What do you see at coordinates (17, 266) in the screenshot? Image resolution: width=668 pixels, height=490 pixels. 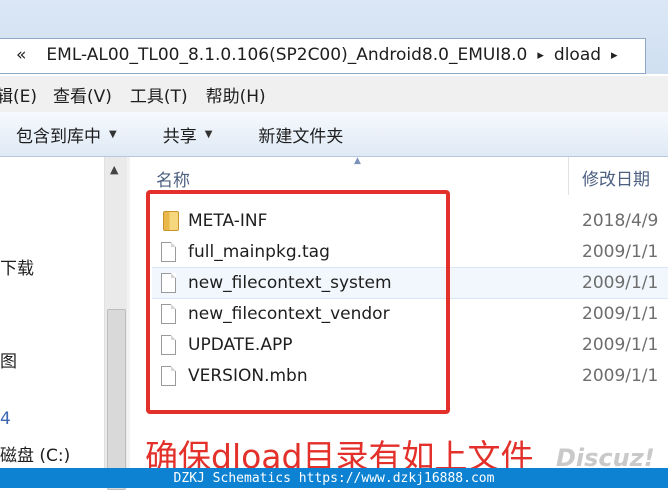 I see `nav-item-downloads: 下载` at bounding box center [17, 266].